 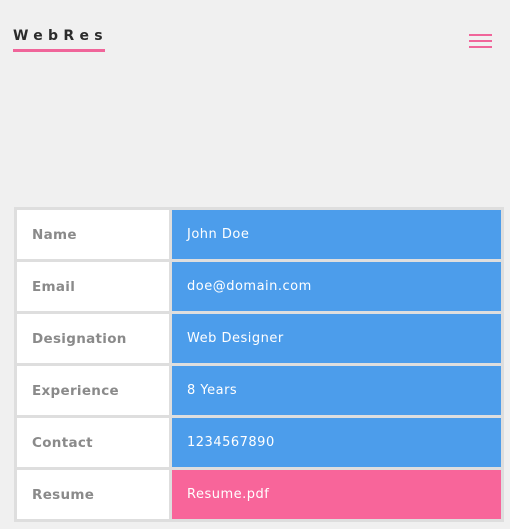 I want to click on row-label-contact: Contact, so click(x=93, y=442).